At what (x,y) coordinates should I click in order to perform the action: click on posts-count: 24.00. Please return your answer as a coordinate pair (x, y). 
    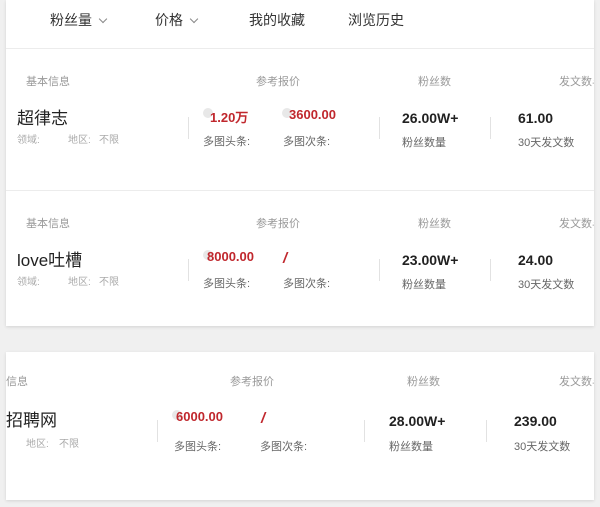
    Looking at the image, I should click on (536, 260).